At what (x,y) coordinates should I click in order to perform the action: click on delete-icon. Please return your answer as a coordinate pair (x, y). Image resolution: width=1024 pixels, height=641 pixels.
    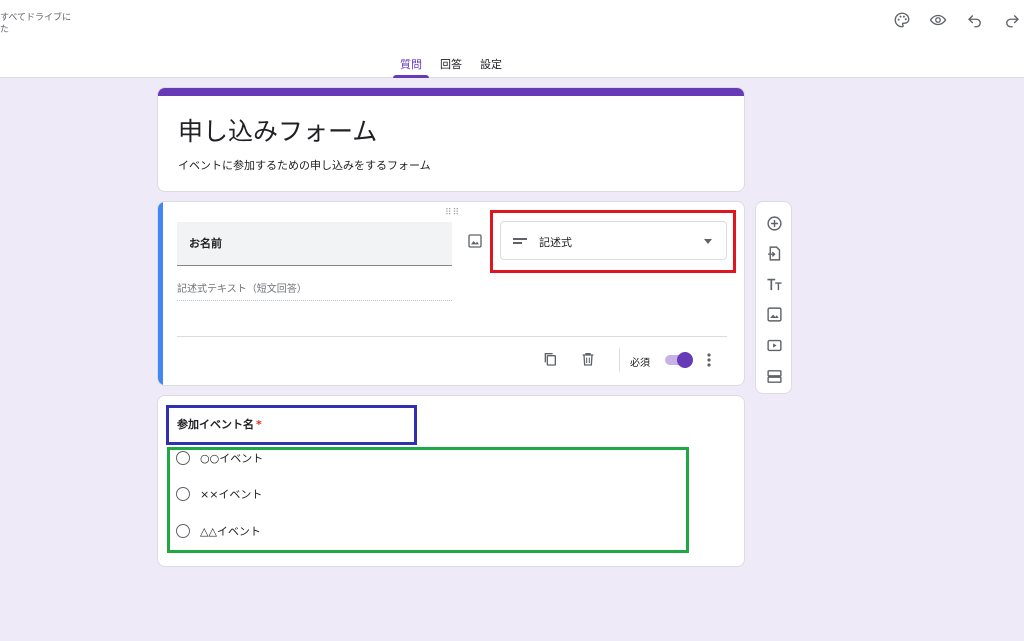
    Looking at the image, I should click on (588, 359).